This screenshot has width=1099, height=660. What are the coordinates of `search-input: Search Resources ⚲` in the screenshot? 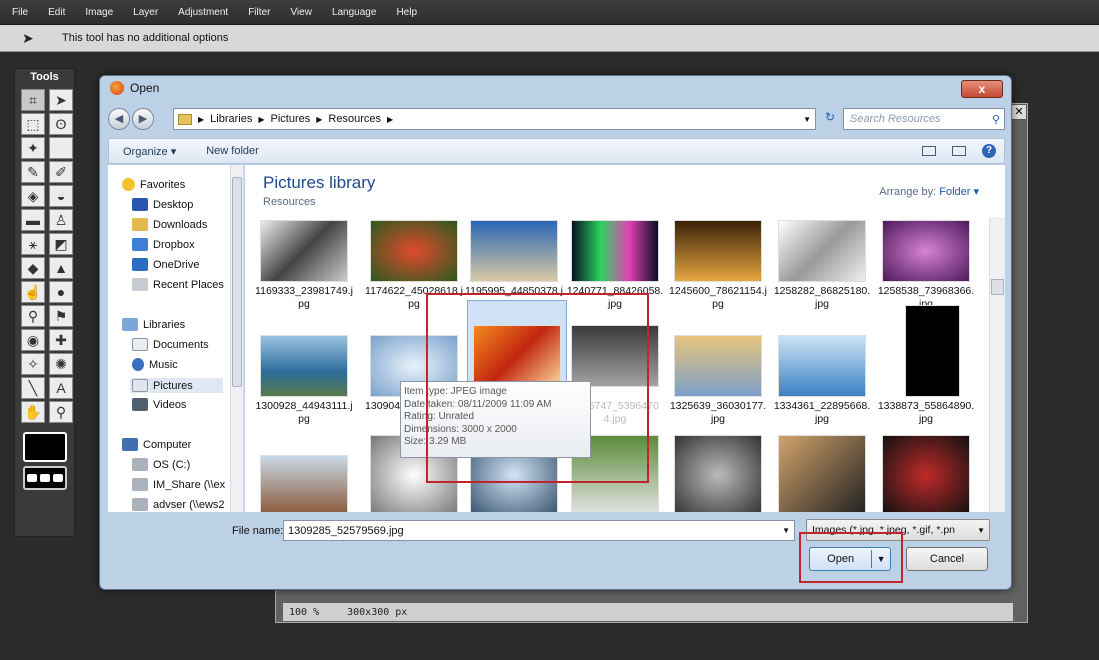 It's located at (924, 119).